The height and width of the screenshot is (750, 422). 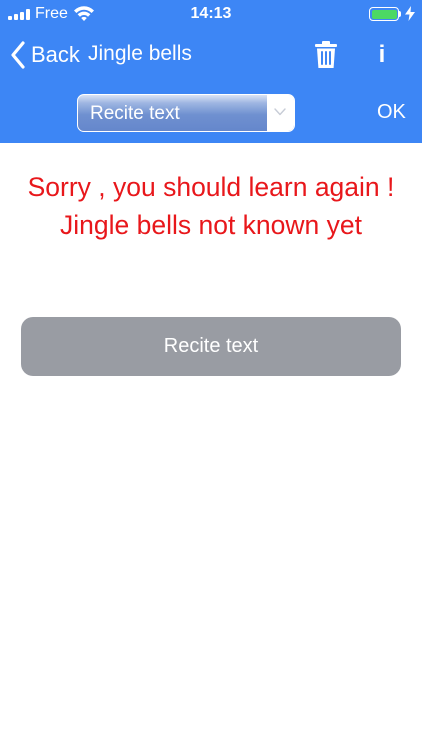 What do you see at coordinates (382, 55) in the screenshot?
I see `info-icon: i` at bounding box center [382, 55].